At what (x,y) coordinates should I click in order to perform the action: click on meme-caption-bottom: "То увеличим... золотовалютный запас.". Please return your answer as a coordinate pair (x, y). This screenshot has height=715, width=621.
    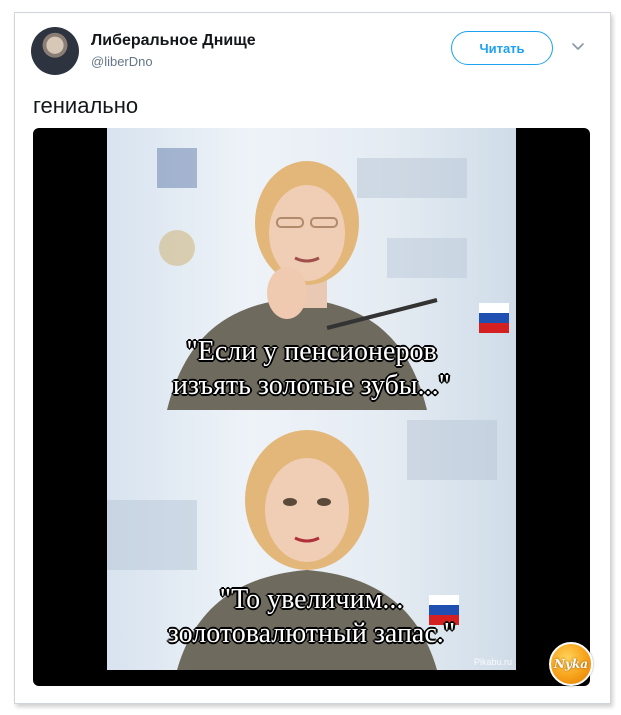
    Looking at the image, I should click on (311, 617).